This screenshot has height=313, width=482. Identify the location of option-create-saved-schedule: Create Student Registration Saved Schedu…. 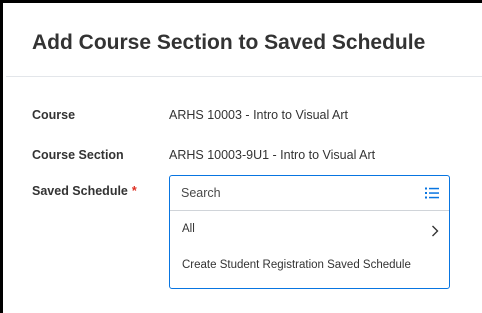
(309, 266).